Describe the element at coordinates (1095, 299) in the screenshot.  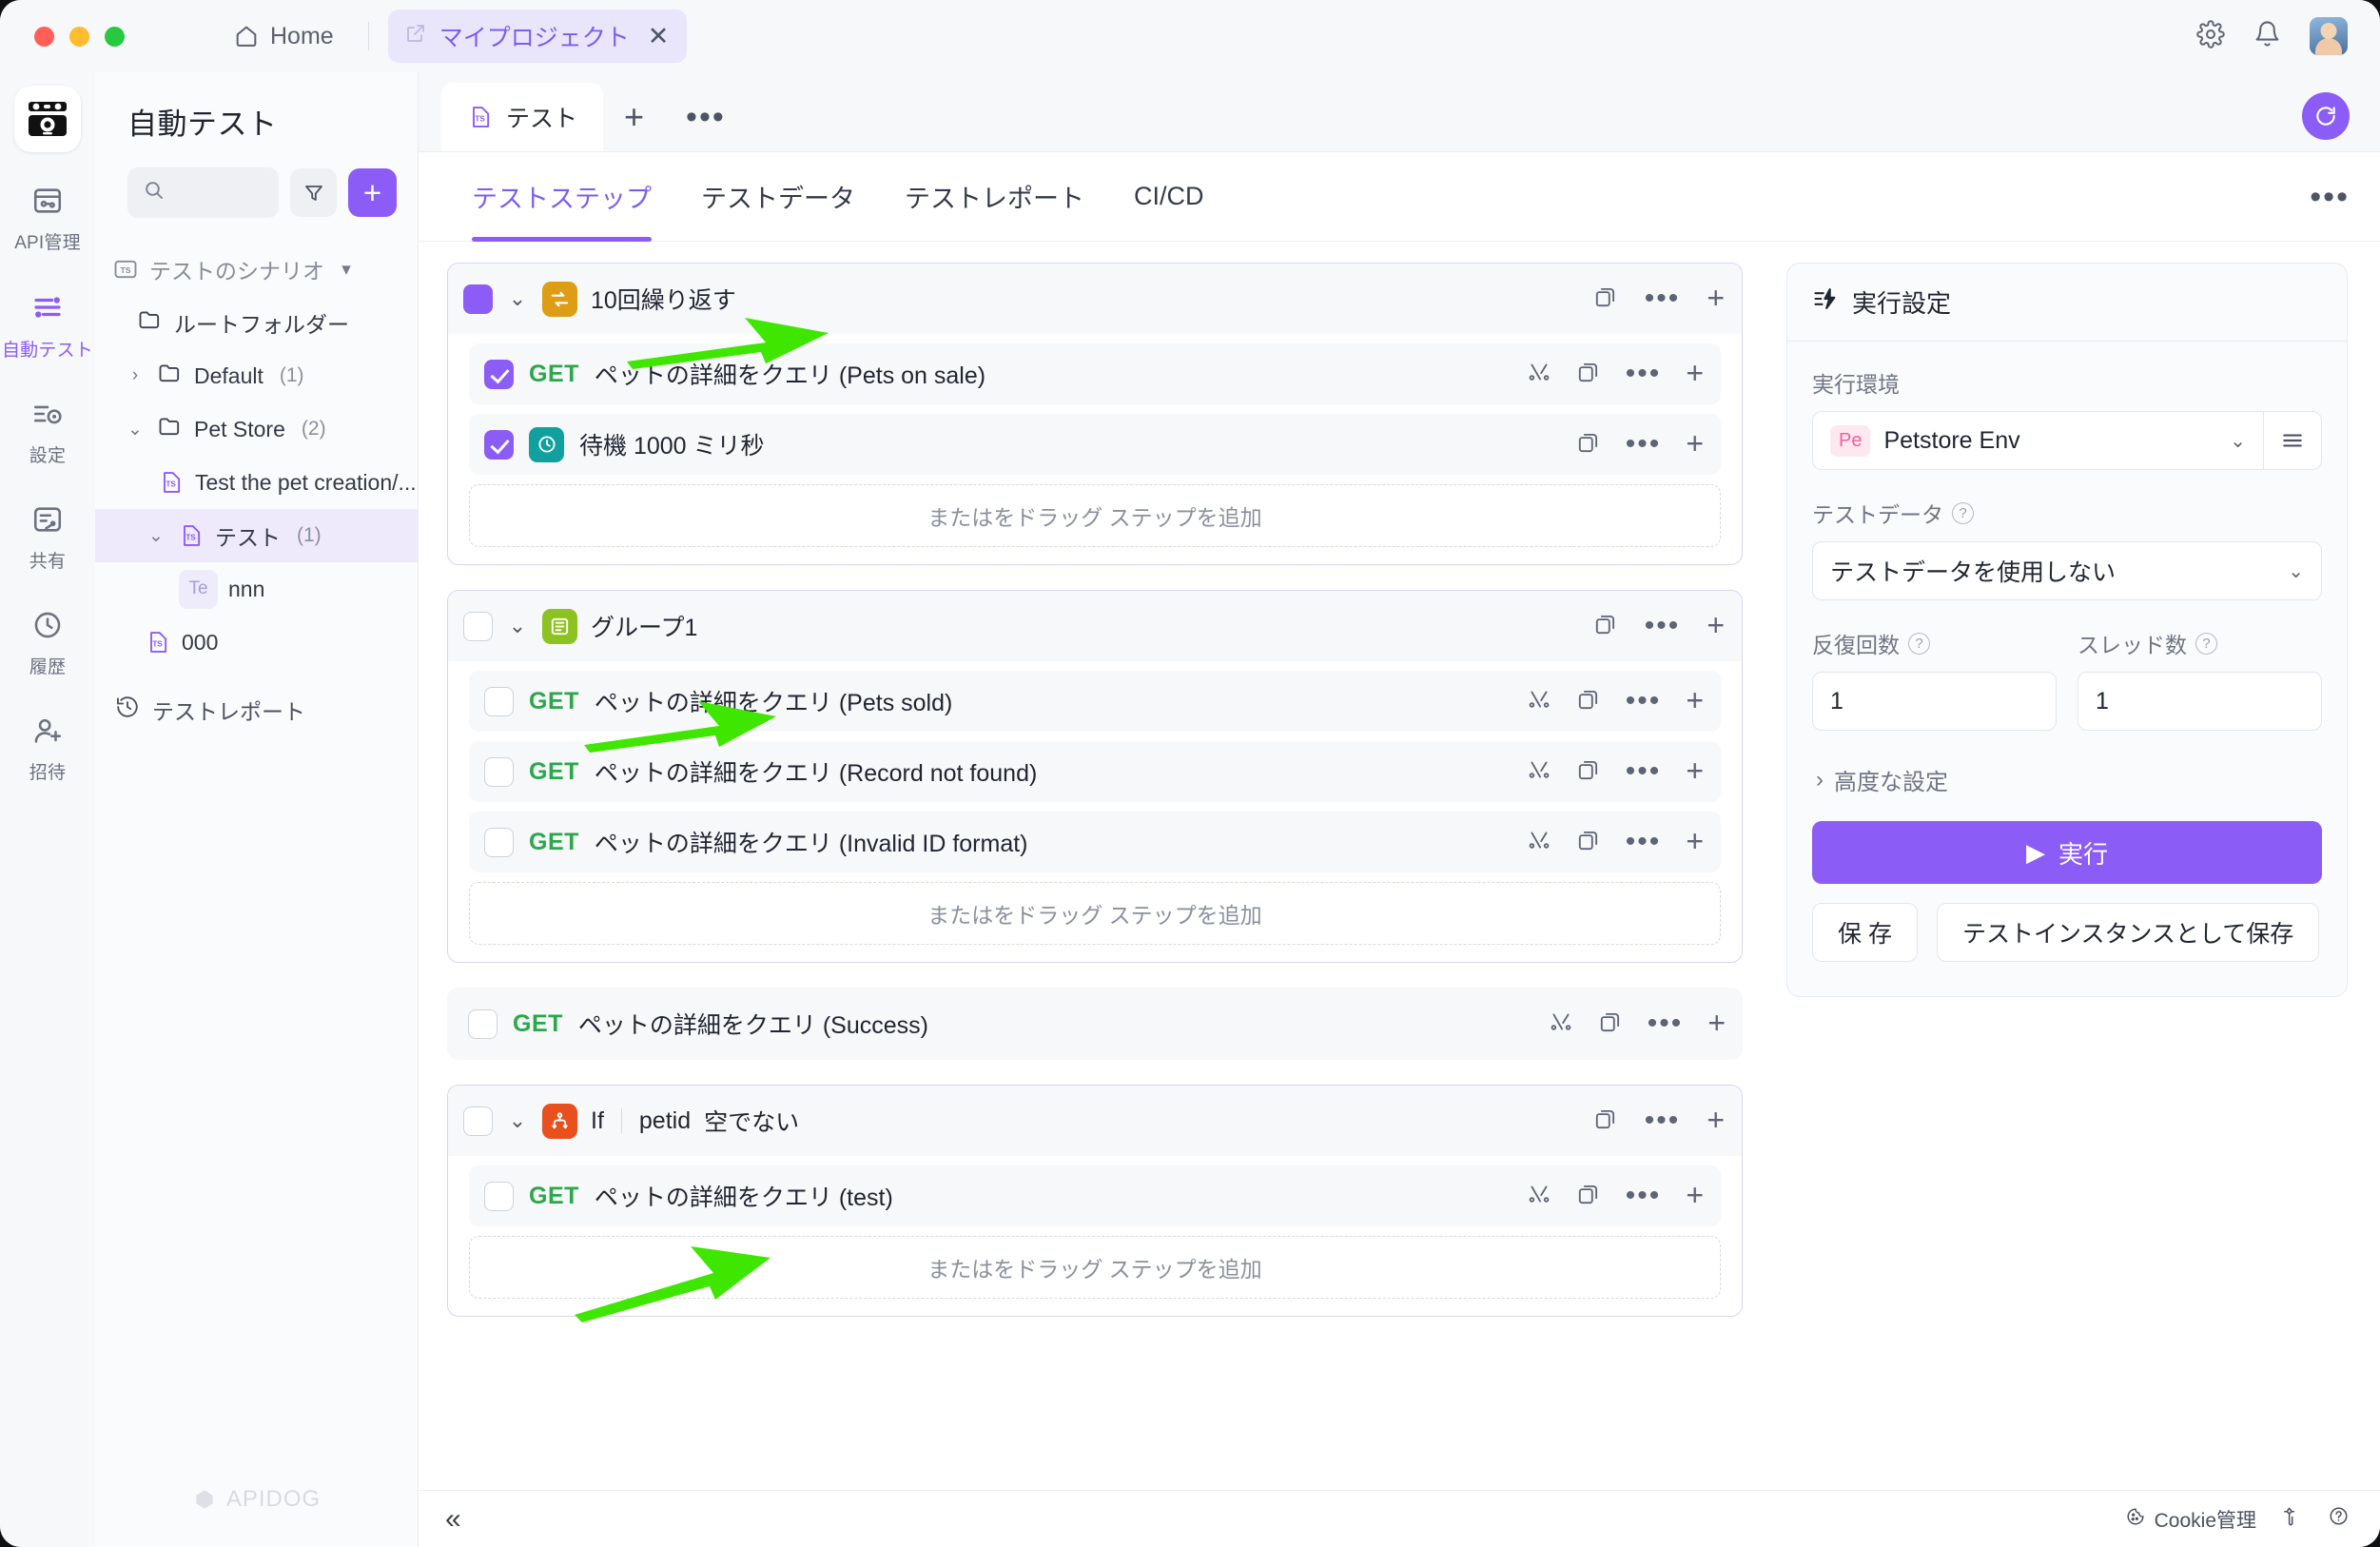
I see `block-header: ⌄ 10回繰り返す ••• +` at that location.